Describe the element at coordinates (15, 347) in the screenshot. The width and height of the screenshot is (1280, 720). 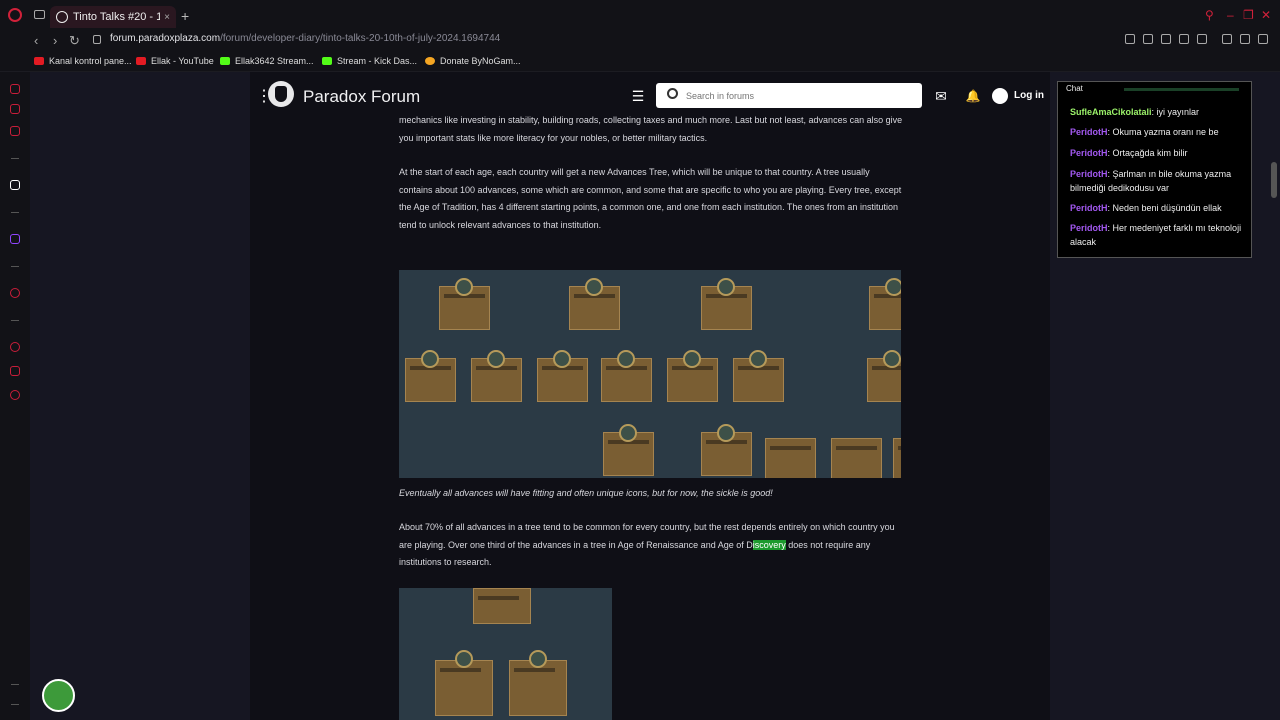
I see `history-icon` at that location.